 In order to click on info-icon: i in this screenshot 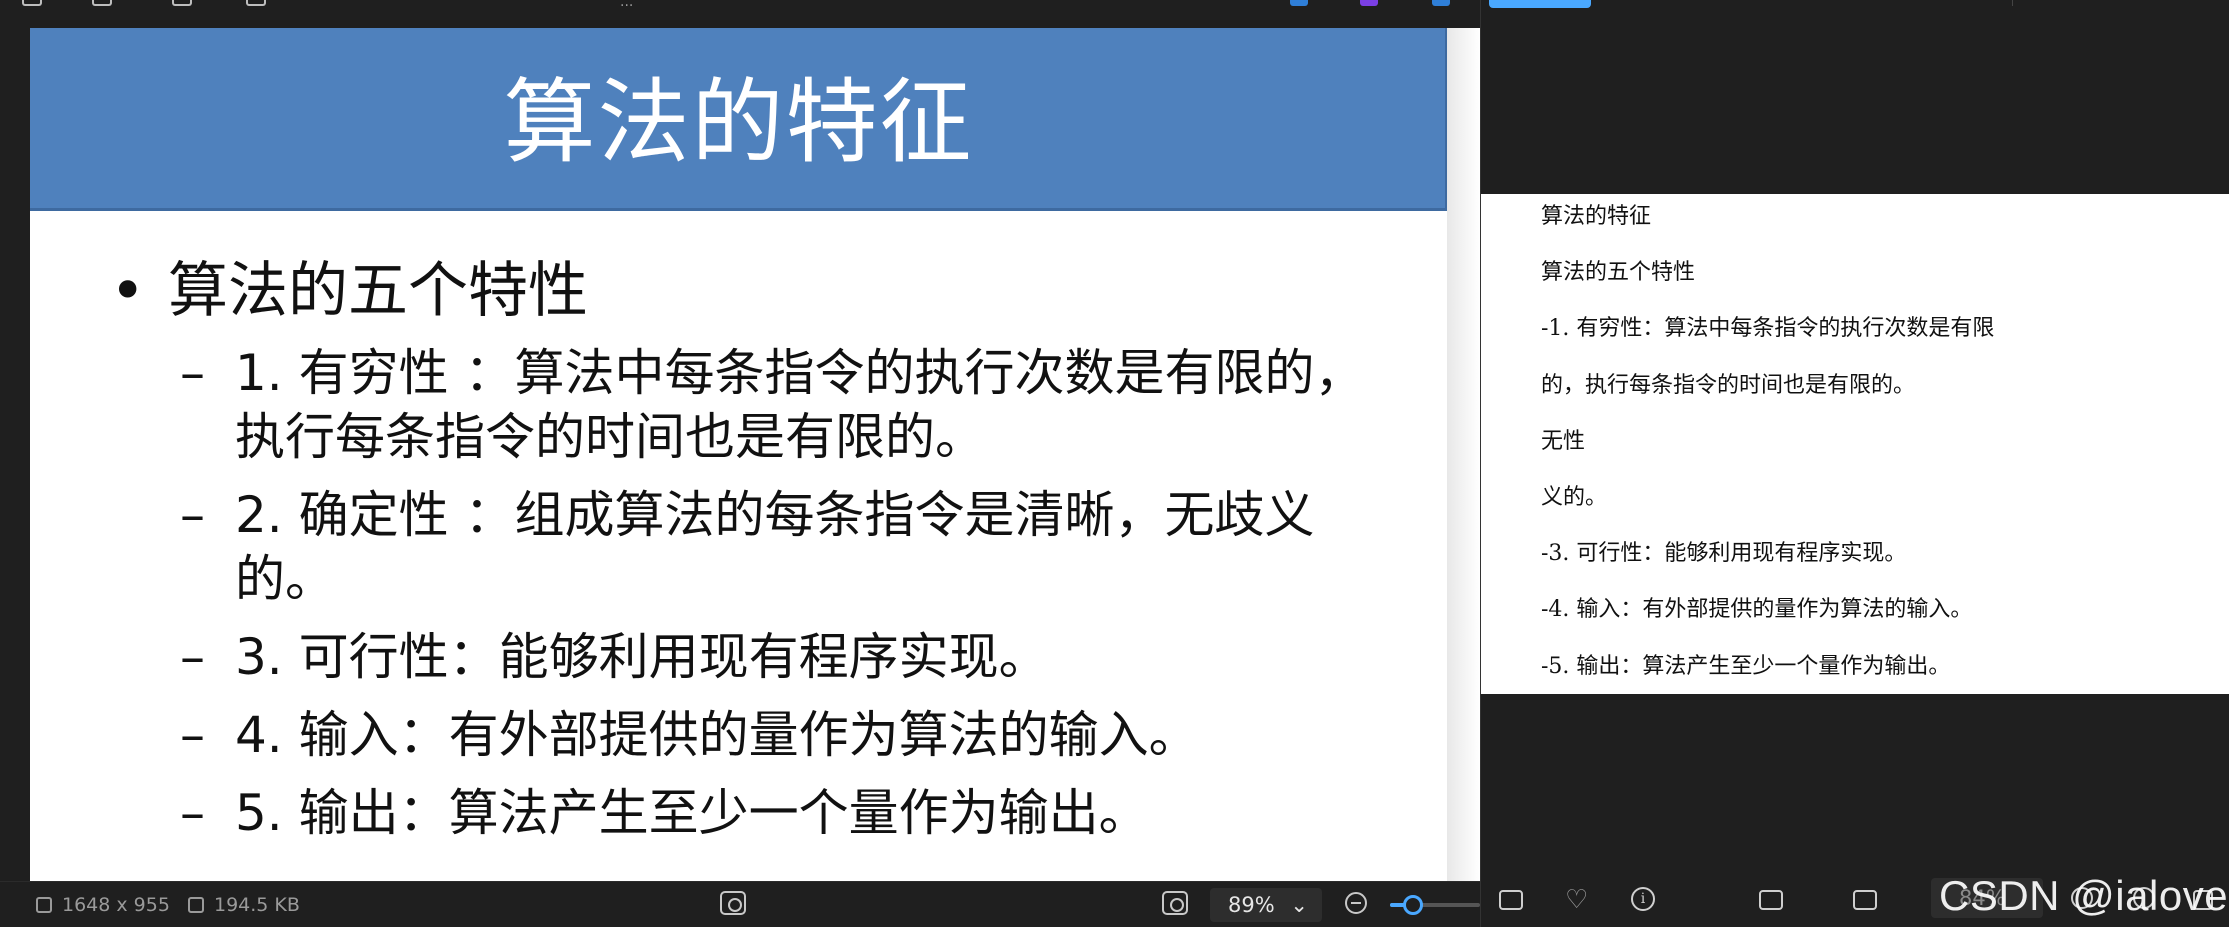, I will do `click(1643, 899)`.